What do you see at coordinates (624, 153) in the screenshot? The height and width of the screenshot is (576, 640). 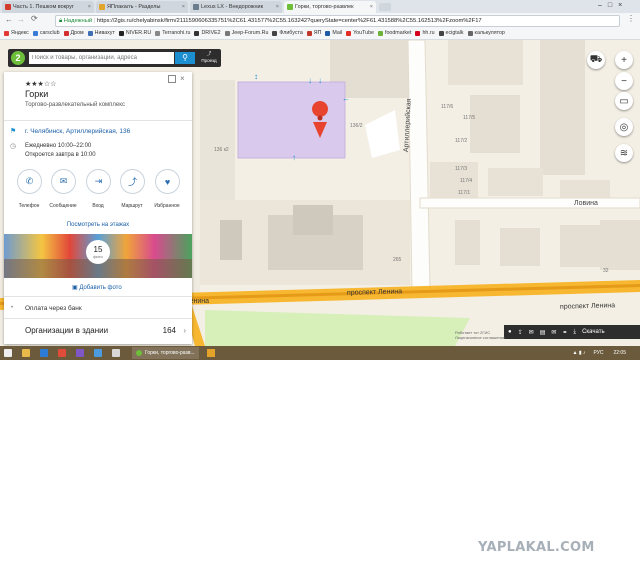 I see `layers-icon: ≋` at bounding box center [624, 153].